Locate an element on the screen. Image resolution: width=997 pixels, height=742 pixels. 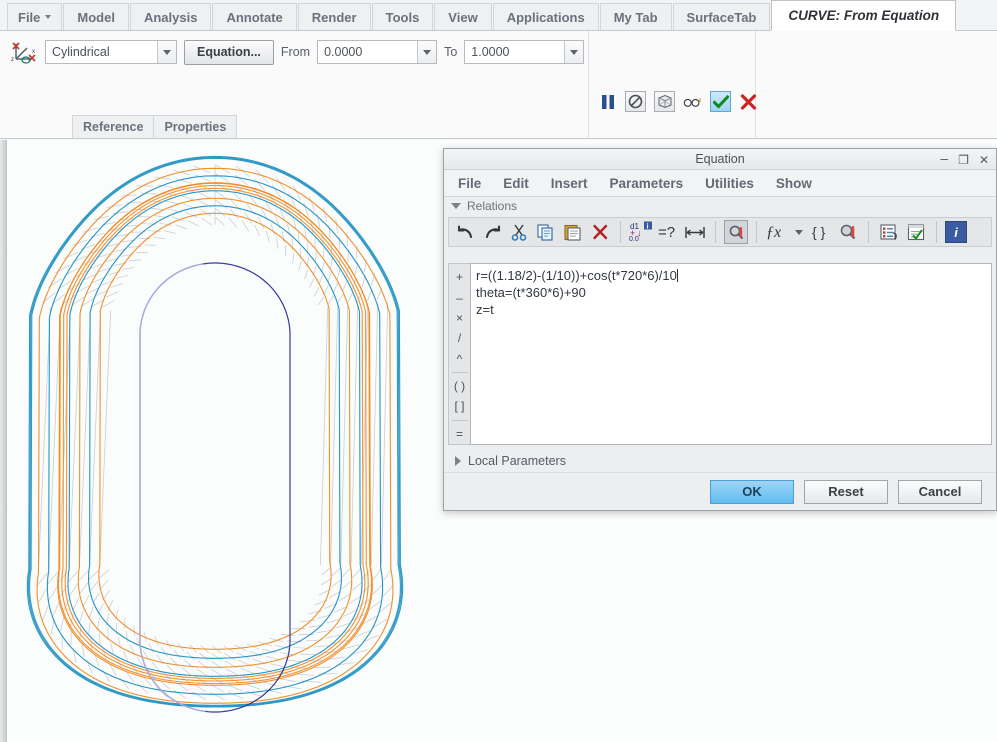
cancel-x-icon is located at coordinates (748, 101).